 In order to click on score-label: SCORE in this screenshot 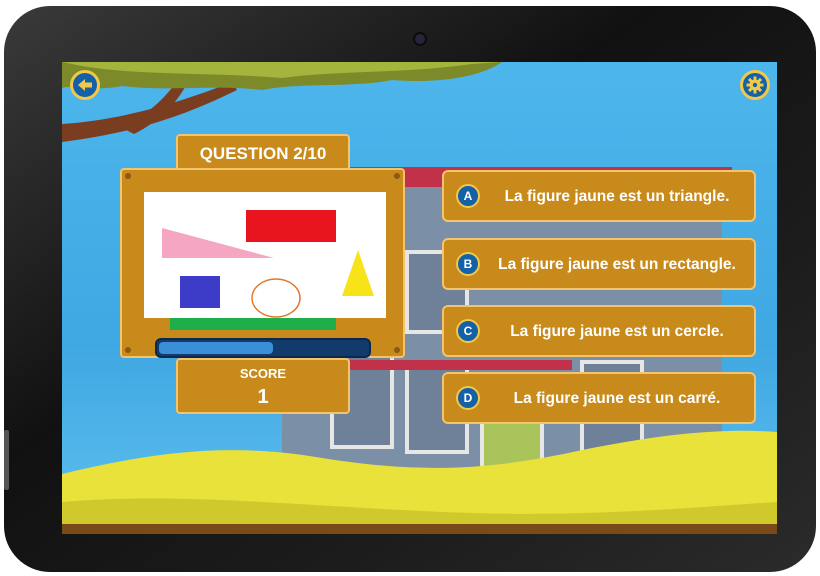, I will do `click(263, 373)`.